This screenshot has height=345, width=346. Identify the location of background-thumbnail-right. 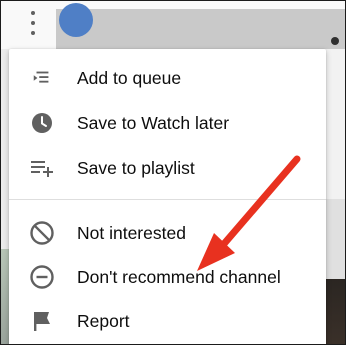
(335, 196).